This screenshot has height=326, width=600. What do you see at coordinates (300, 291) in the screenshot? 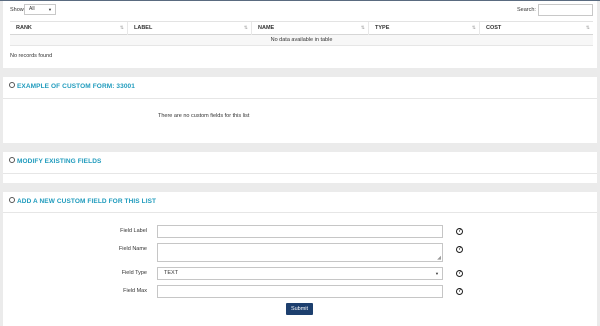
I see `field-max-input` at bounding box center [300, 291].